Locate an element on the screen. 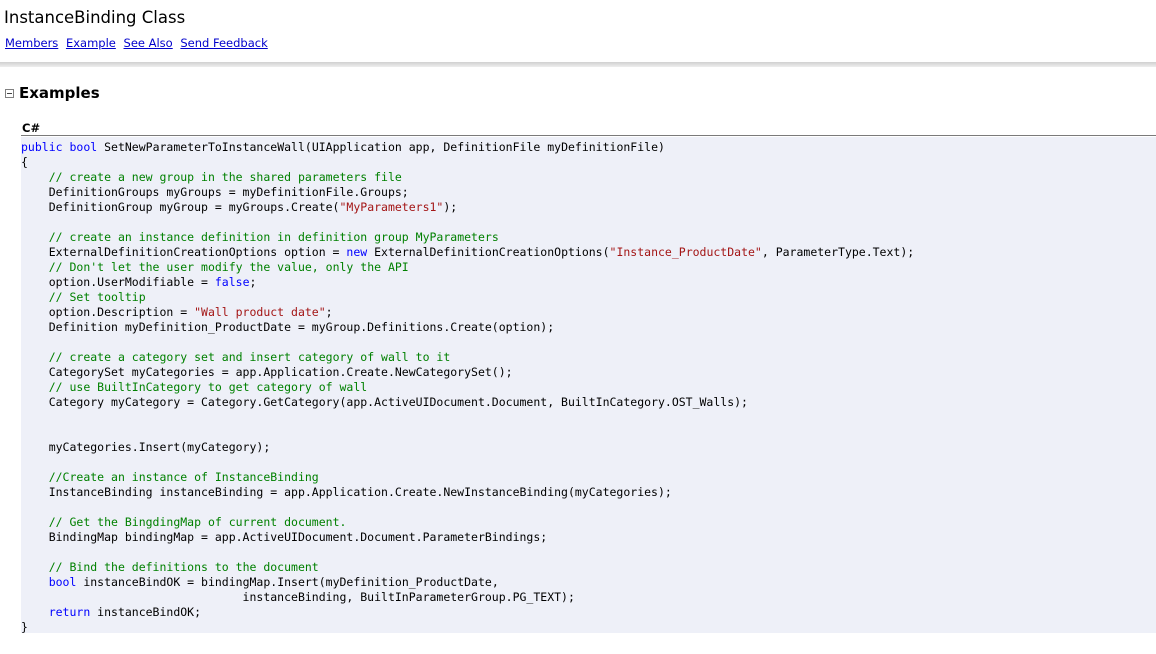 The image size is (1156, 654). page-title: InstanceBinding Class is located at coordinates (95, 17).